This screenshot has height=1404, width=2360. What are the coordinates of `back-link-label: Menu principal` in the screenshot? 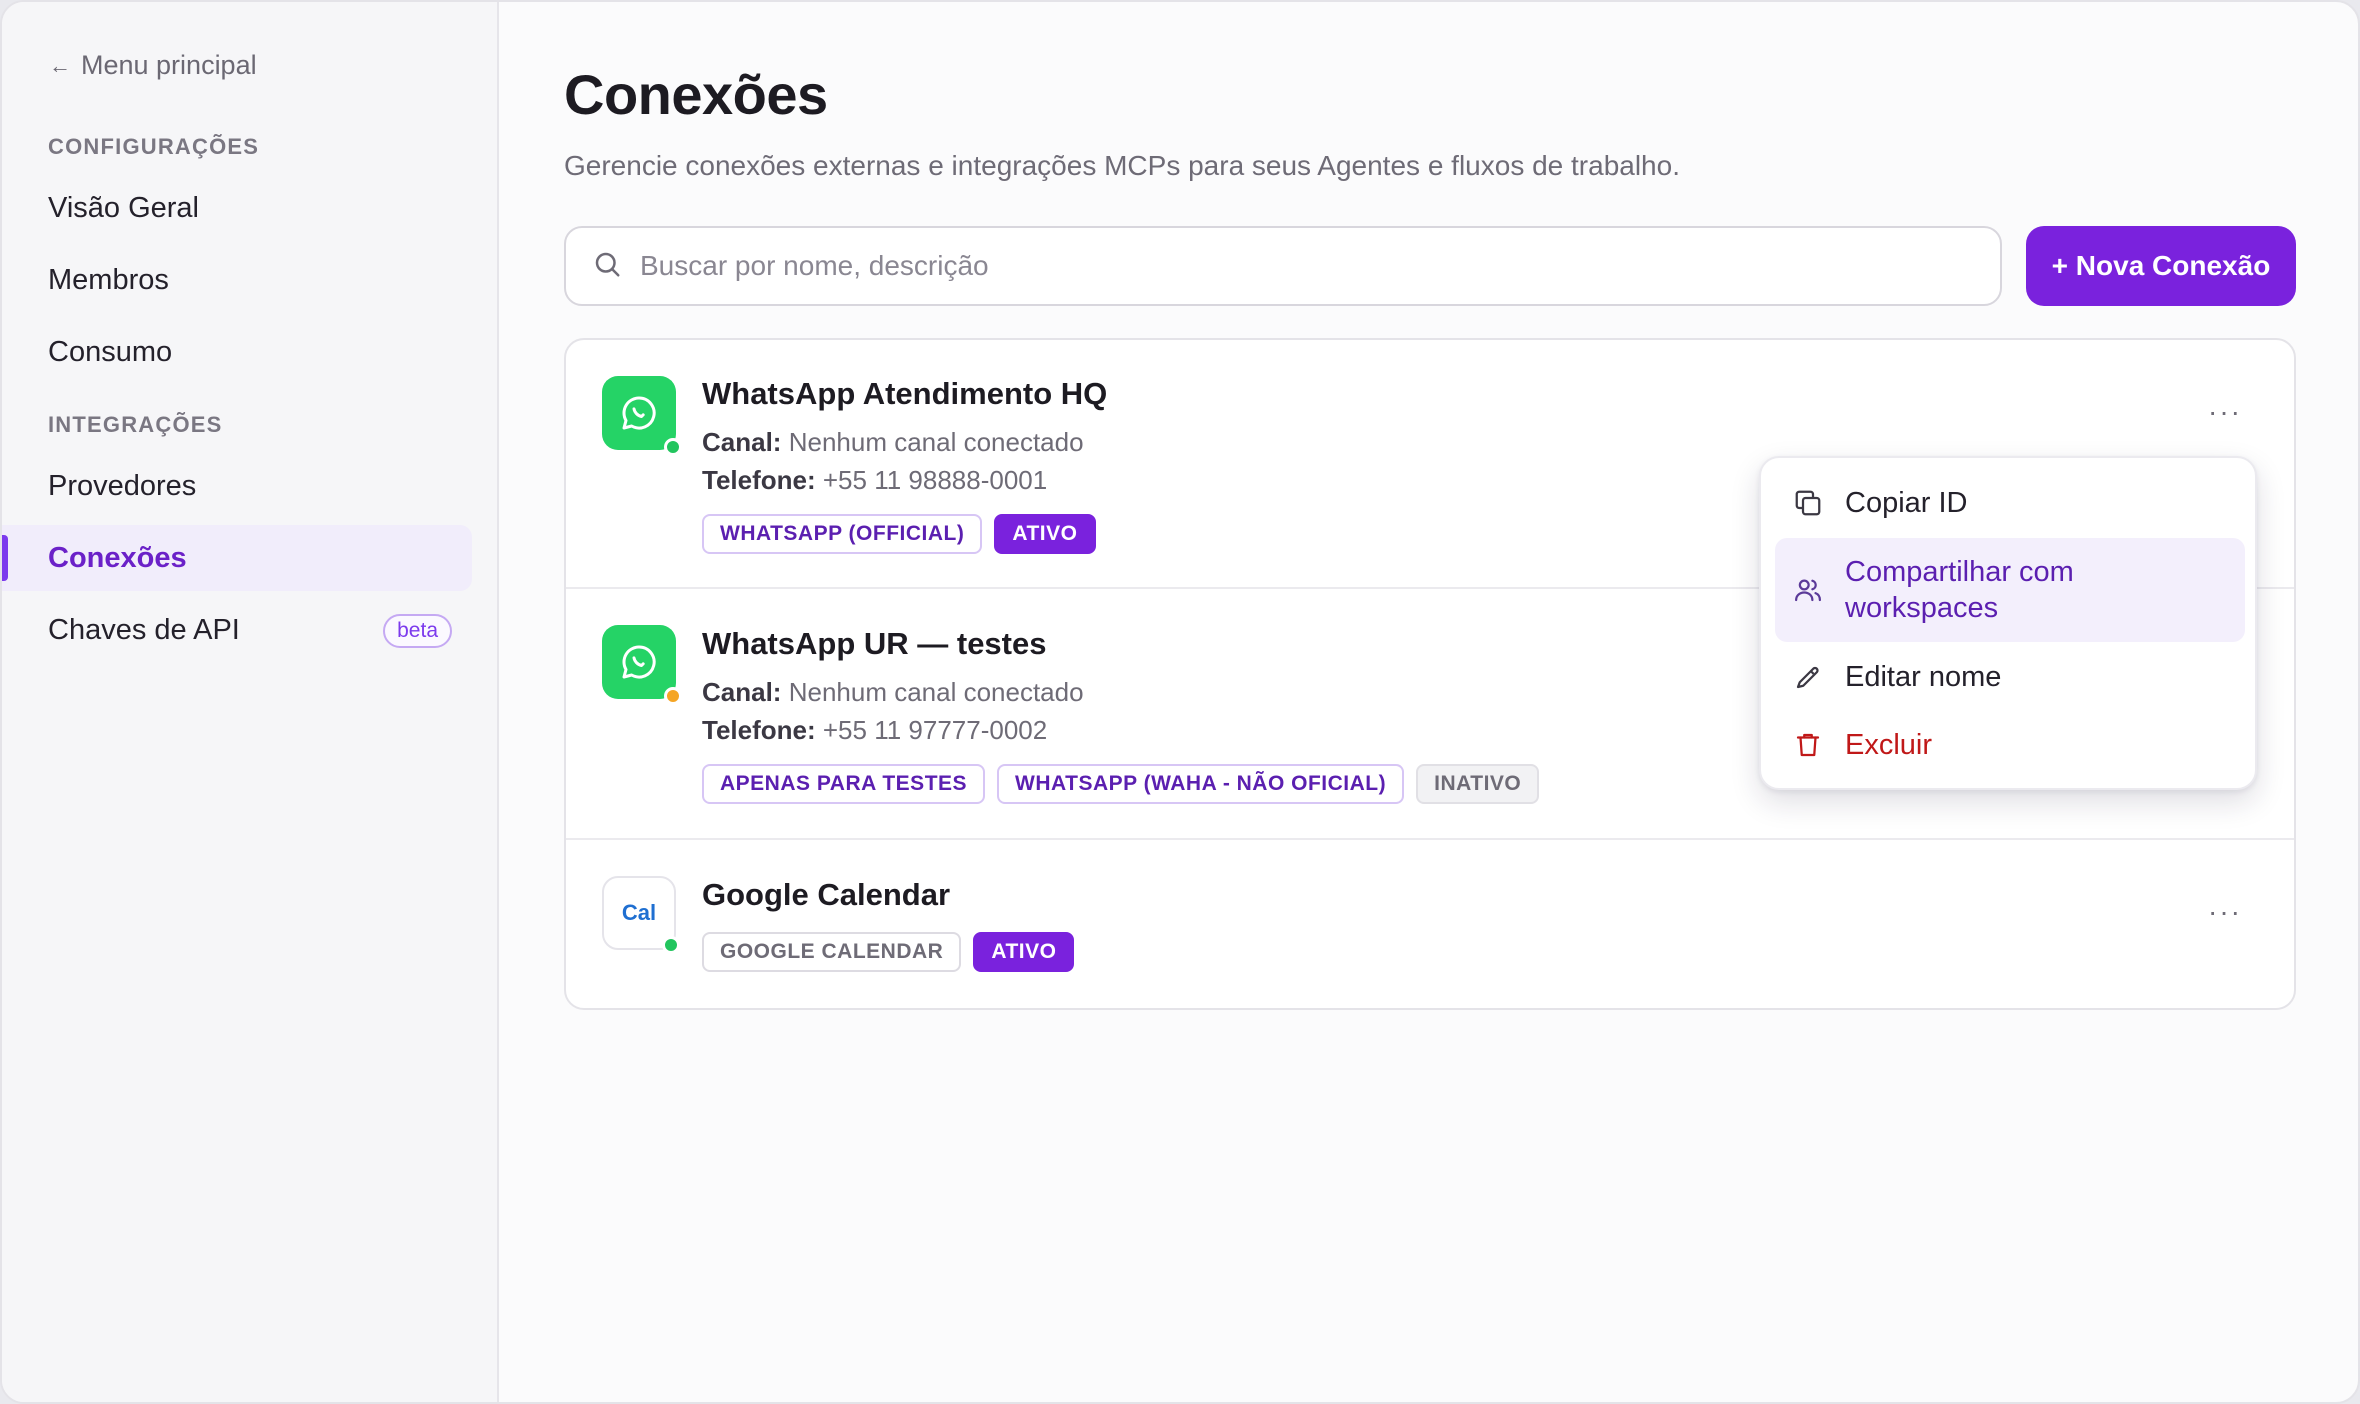 It's located at (169, 65).